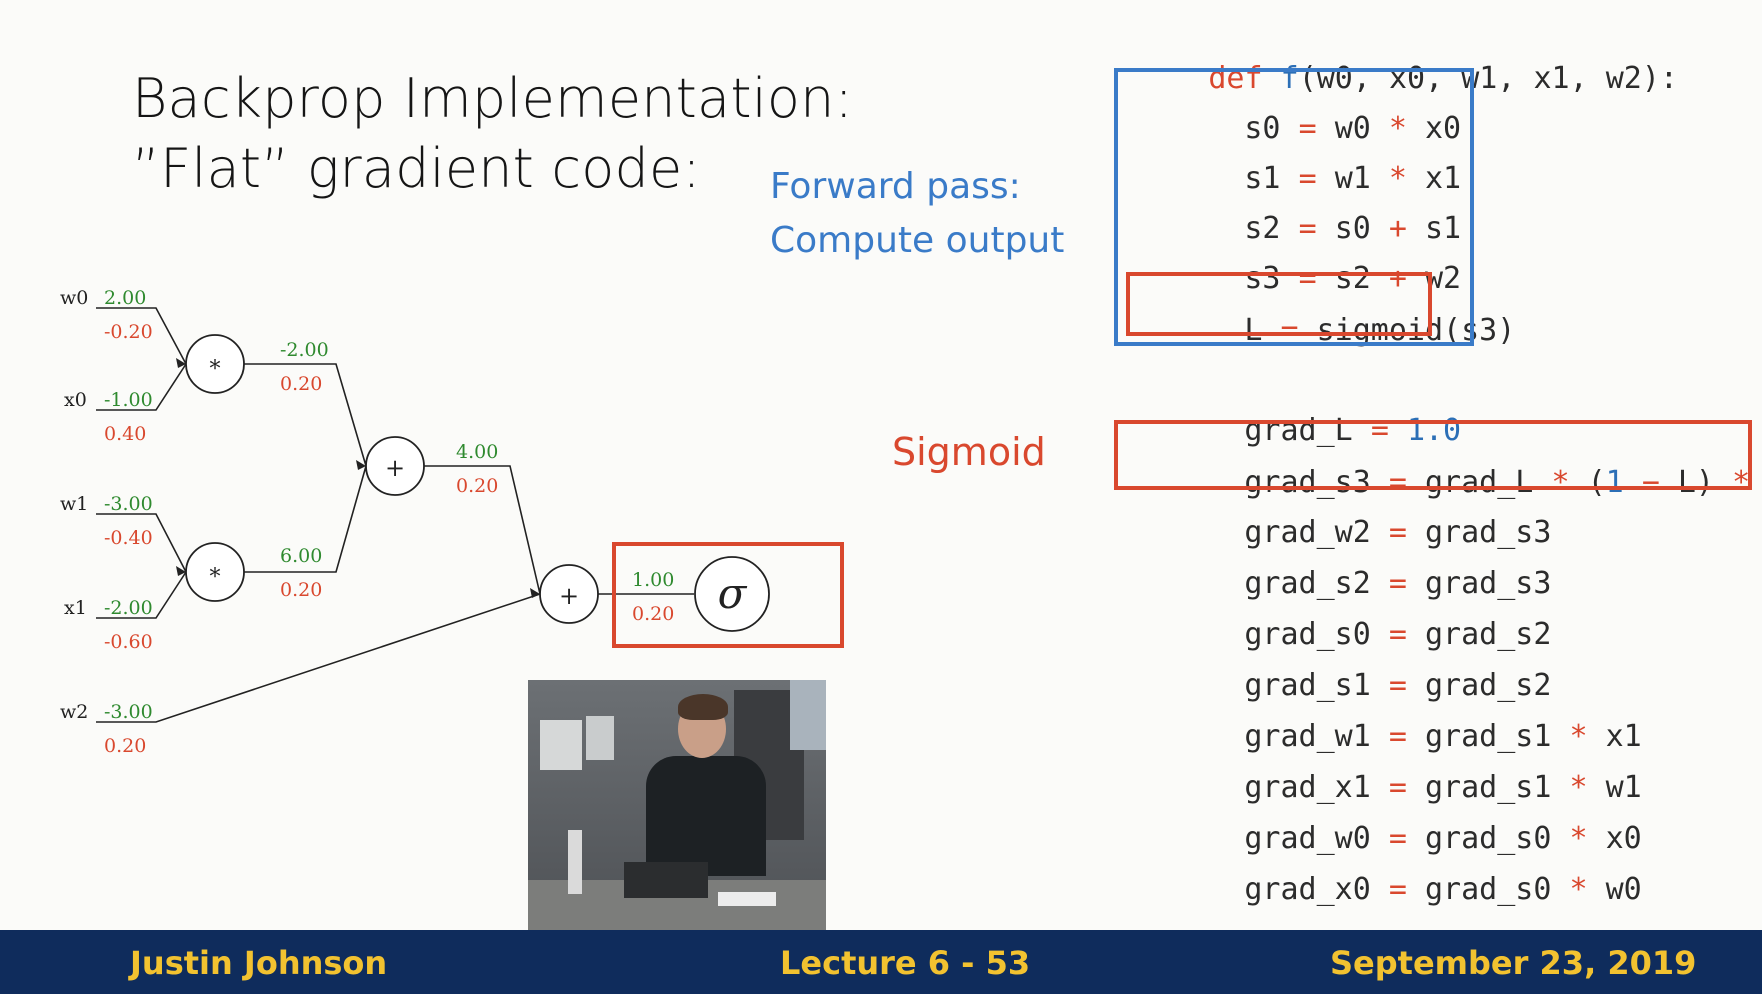  What do you see at coordinates (304, 350) in the screenshot?
I see `mul-top-value: -2.00` at bounding box center [304, 350].